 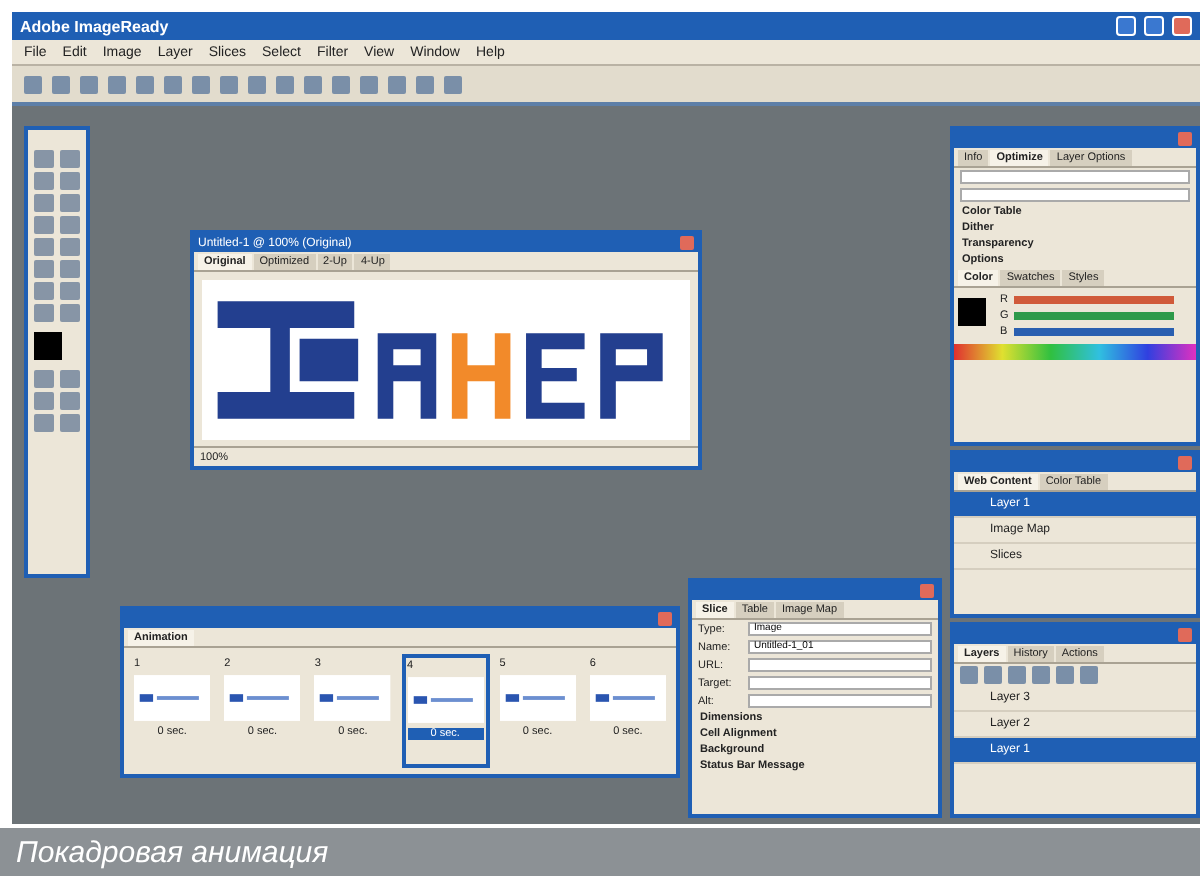 What do you see at coordinates (1126, 26) in the screenshot?
I see `minimize-button` at bounding box center [1126, 26].